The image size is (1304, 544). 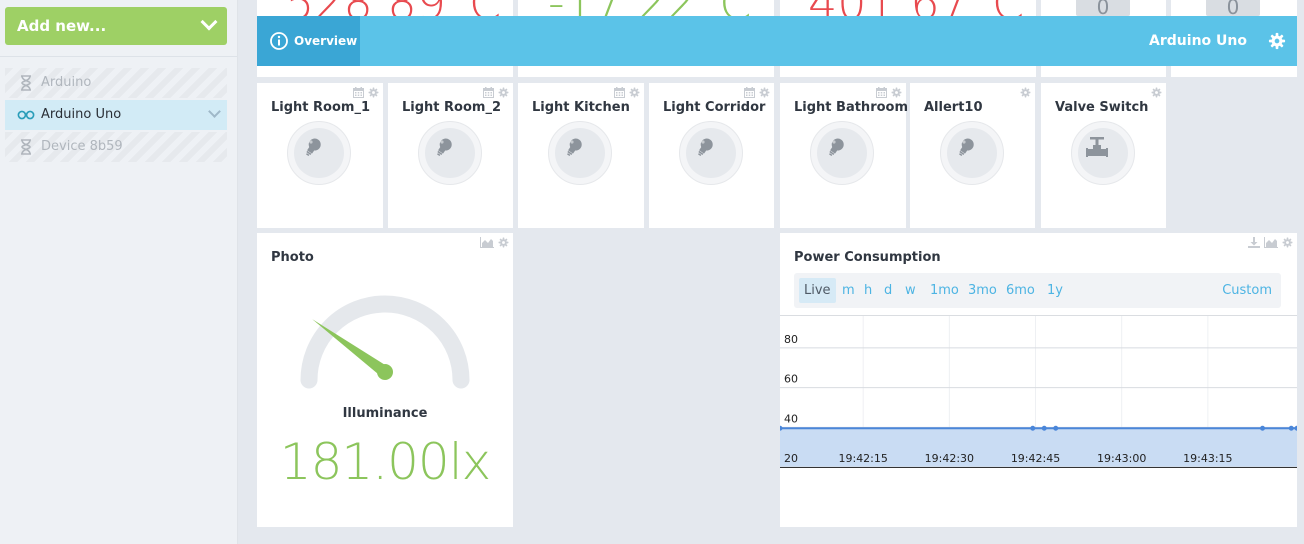 I want to click on switch-widget-allert10: Allert10, so click(x=972, y=155).